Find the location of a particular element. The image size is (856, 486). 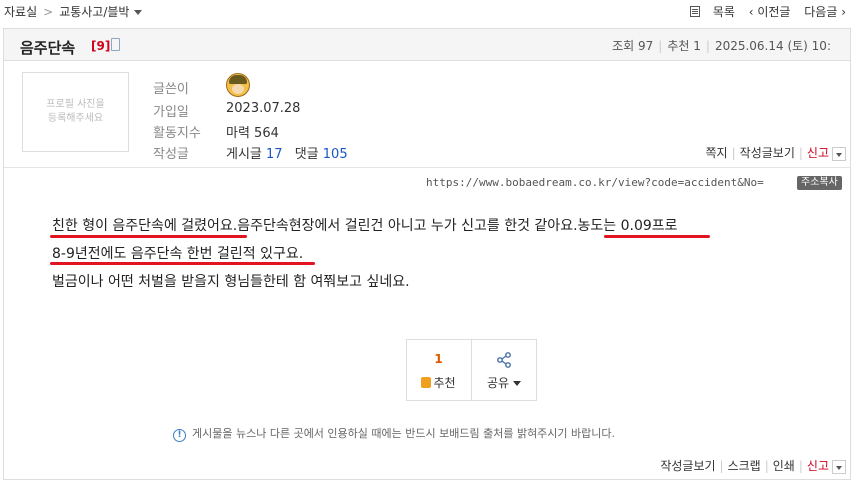

author-actions: 쪽지 | 작성글보기 | 신고 is located at coordinates (776, 152).